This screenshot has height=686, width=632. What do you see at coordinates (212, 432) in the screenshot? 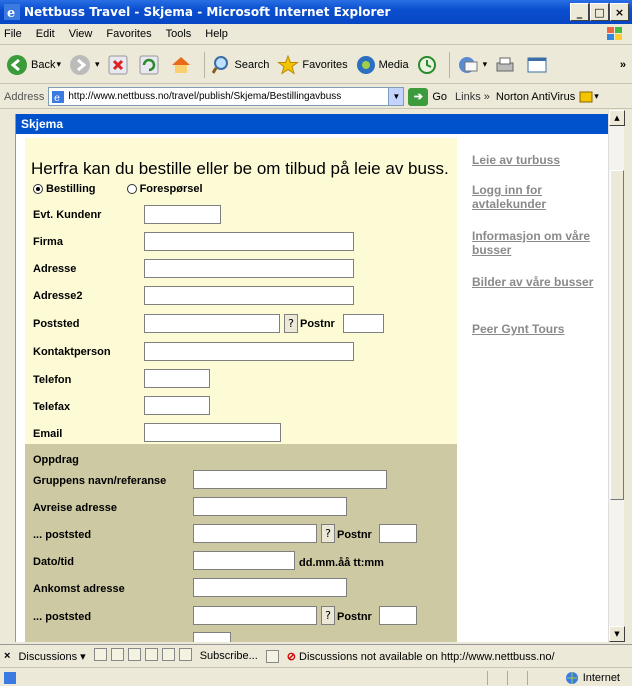
I see `email-input` at bounding box center [212, 432].